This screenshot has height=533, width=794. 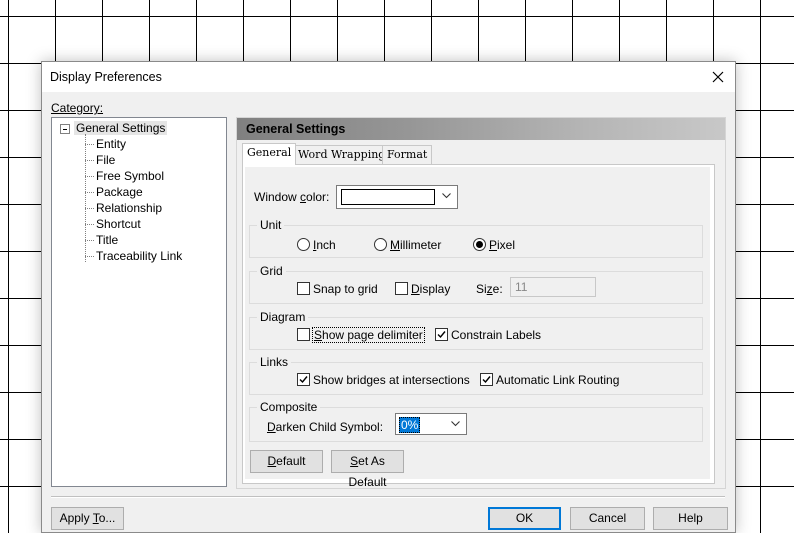 I want to click on minus-box-icon, so click(x=65, y=129).